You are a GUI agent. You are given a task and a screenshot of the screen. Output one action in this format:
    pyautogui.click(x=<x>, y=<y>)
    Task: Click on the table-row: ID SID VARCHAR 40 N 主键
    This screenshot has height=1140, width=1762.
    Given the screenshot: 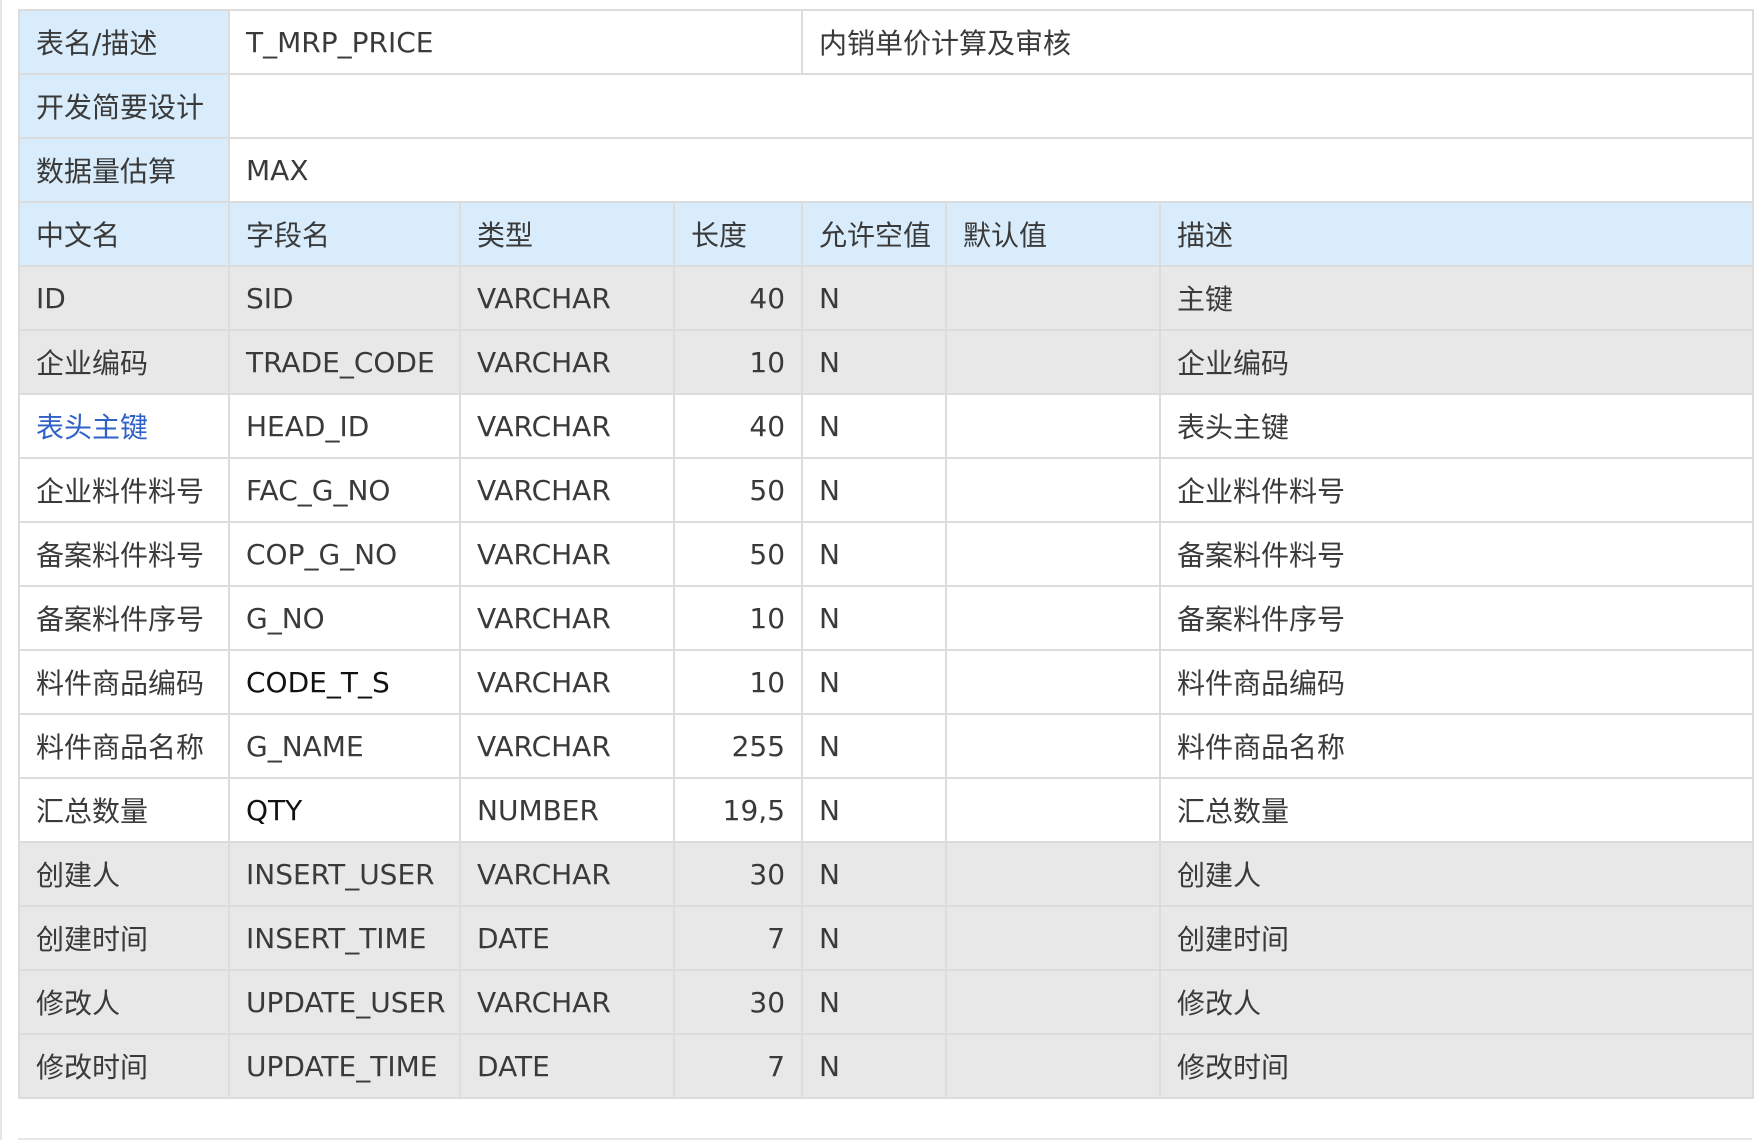 What is the action you would take?
    pyautogui.click(x=886, y=298)
    